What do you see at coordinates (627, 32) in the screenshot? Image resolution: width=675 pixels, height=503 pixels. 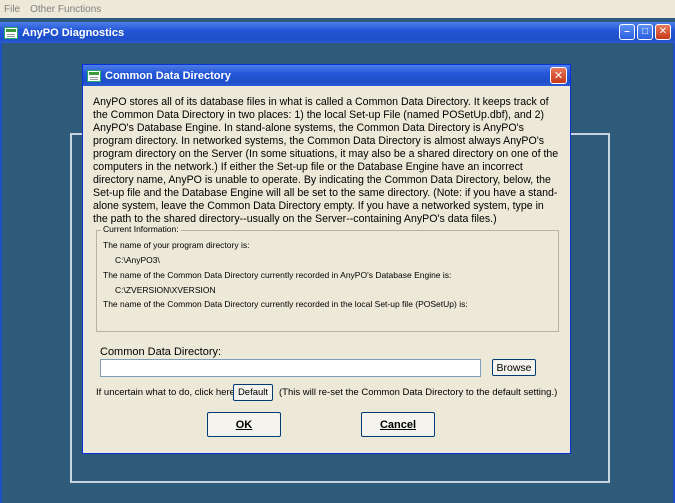 I see `minimize-icon: –` at bounding box center [627, 32].